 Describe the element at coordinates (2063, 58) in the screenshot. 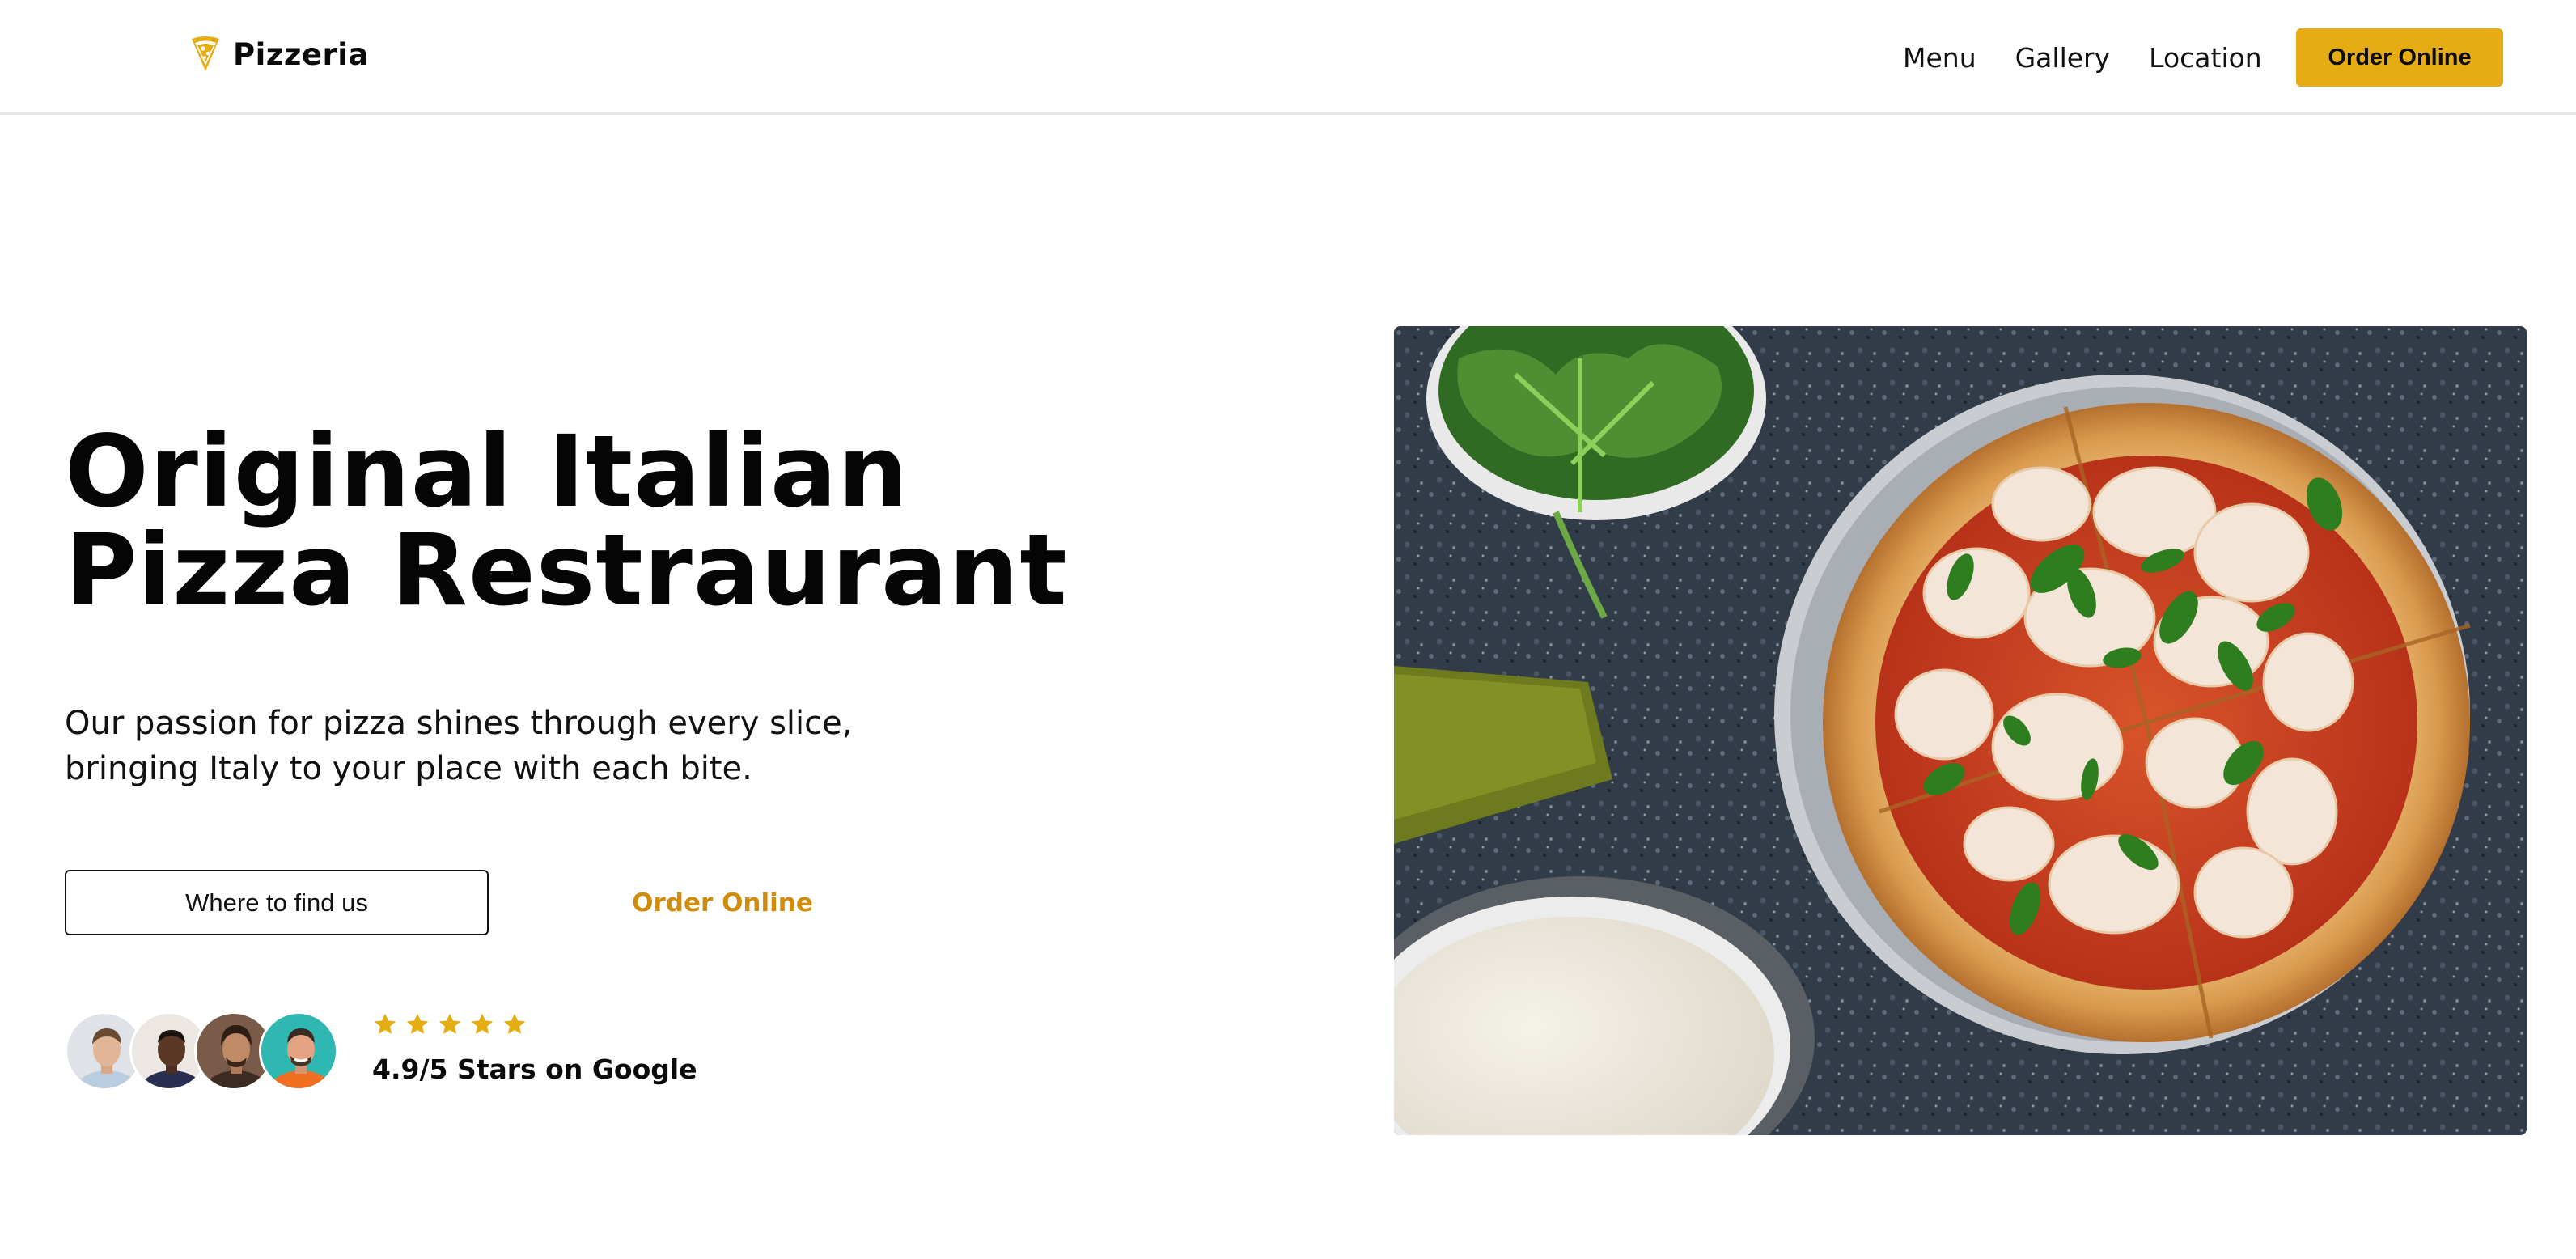

I see `nav-link-gallery: Gallery` at that location.